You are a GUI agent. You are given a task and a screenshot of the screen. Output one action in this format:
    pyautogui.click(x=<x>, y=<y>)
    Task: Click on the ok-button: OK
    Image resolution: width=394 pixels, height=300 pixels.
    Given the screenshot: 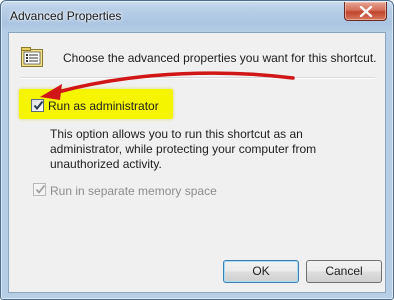 What is the action you would take?
    pyautogui.click(x=261, y=271)
    